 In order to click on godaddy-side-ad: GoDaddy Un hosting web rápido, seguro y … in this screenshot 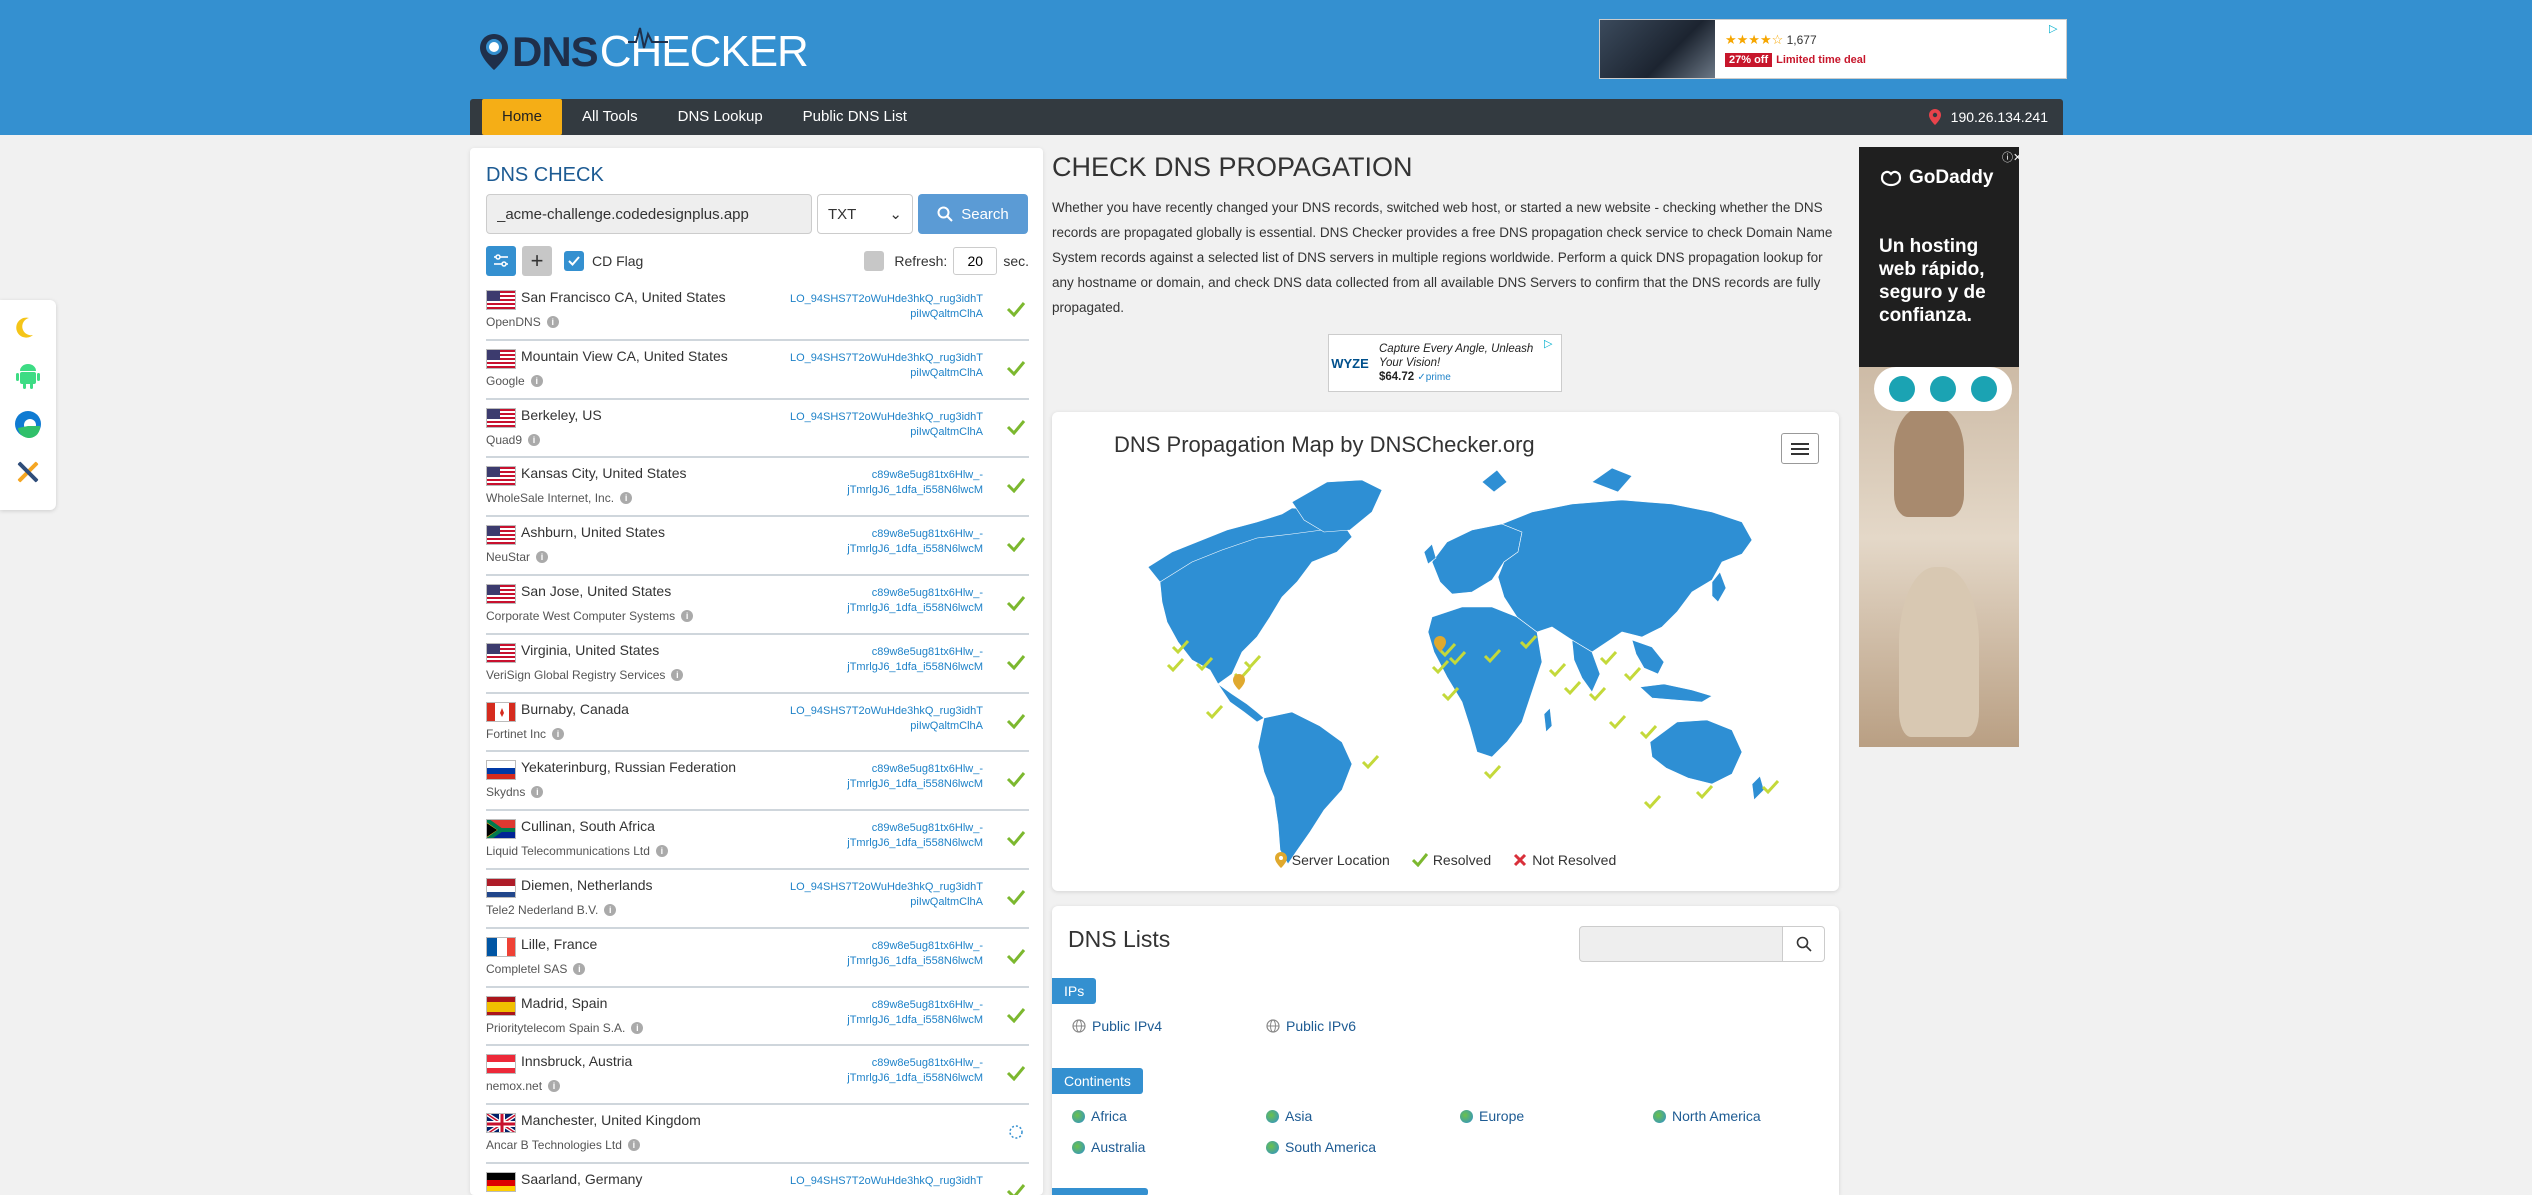, I will do `click(1939, 447)`.